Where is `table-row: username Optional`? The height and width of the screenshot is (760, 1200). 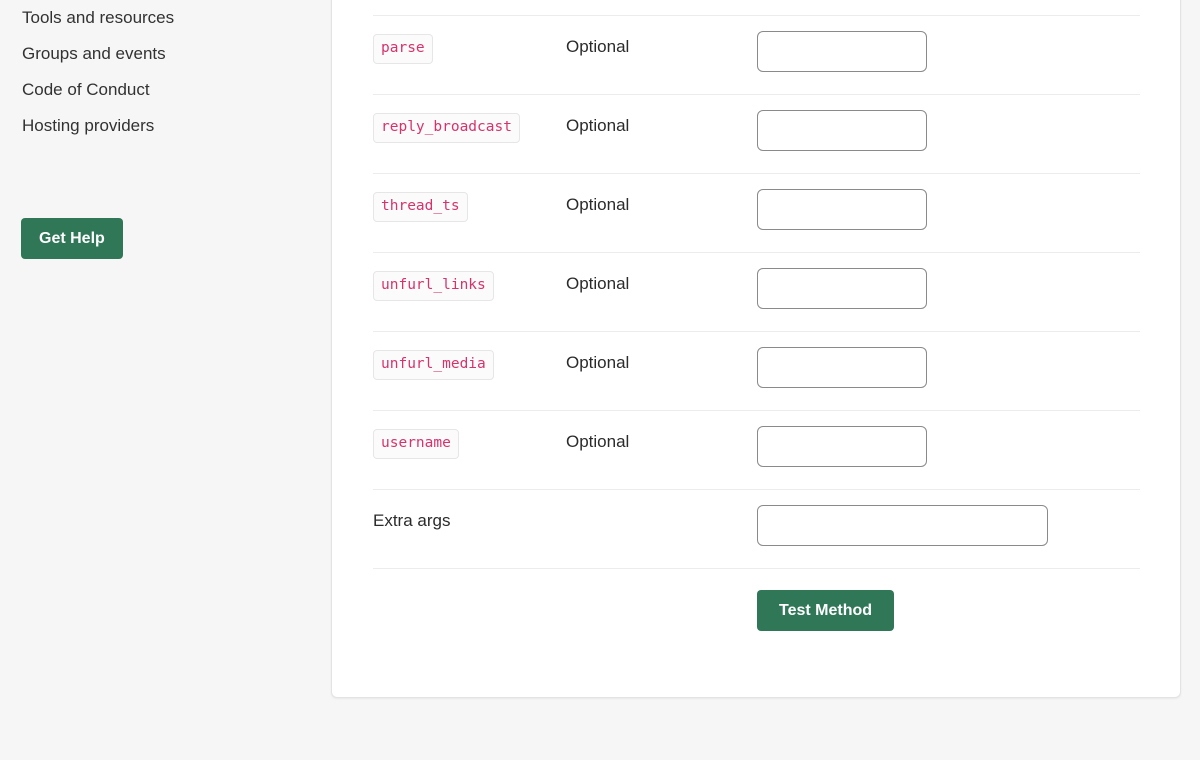 table-row: username Optional is located at coordinates (756, 449).